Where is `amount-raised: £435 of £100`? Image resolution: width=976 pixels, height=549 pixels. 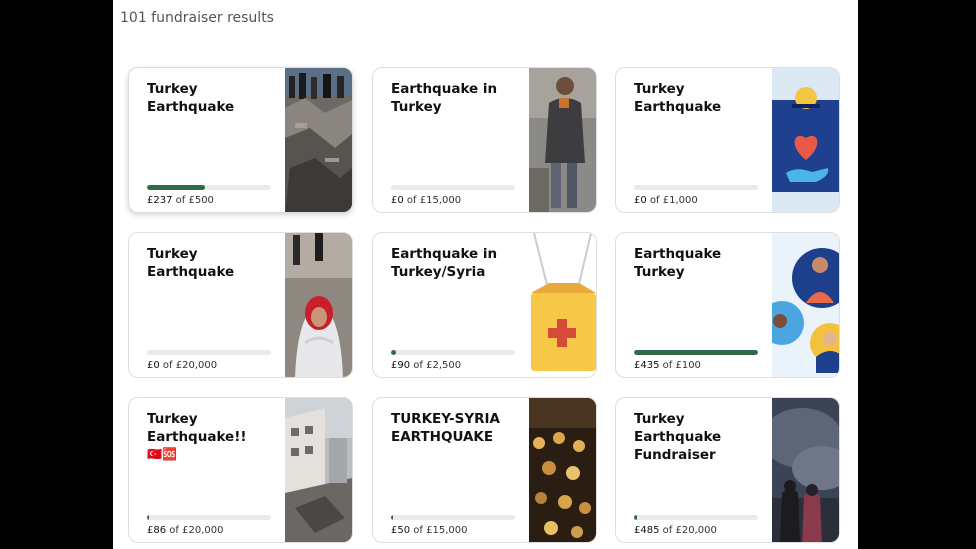 amount-raised: £435 of £100 is located at coordinates (667, 365).